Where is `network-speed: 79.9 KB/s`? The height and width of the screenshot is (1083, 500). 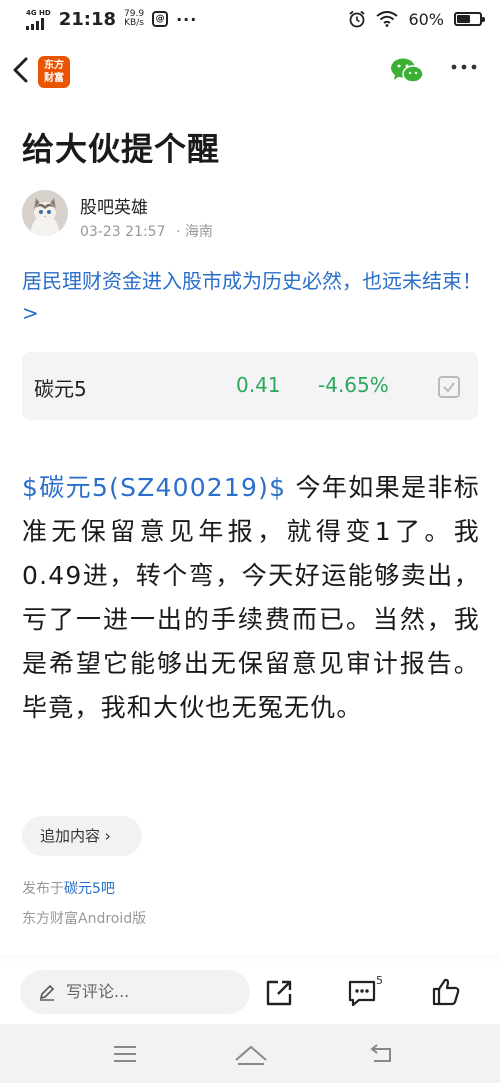 network-speed: 79.9 KB/s is located at coordinates (134, 19).